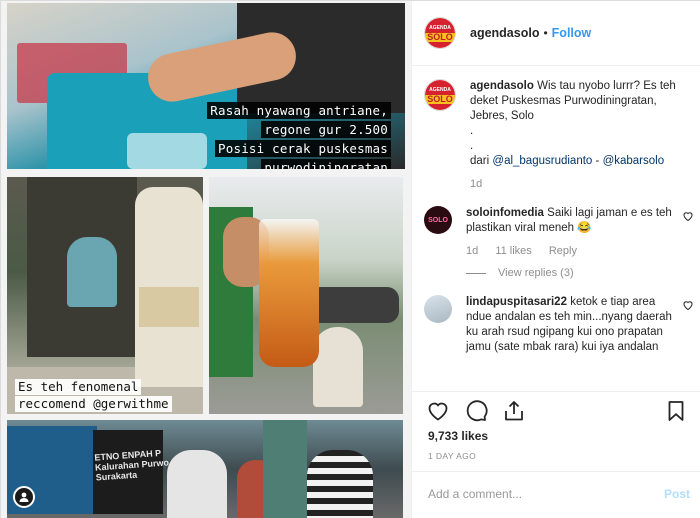  Describe the element at coordinates (513, 251) in the screenshot. I see `comment-likes: 11 likes` at that location.